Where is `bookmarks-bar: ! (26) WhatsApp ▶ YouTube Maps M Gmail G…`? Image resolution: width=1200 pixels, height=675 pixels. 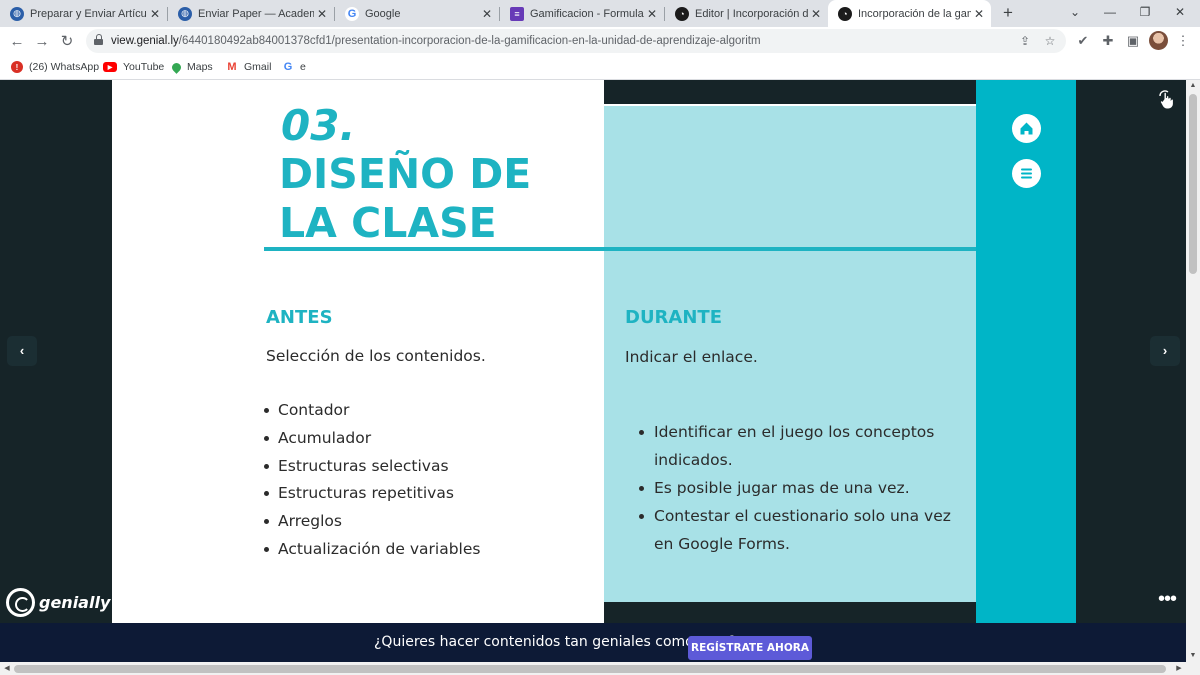
bookmarks-bar: ! (26) WhatsApp ▶ YouTube Maps M Gmail G… is located at coordinates (600, 68).